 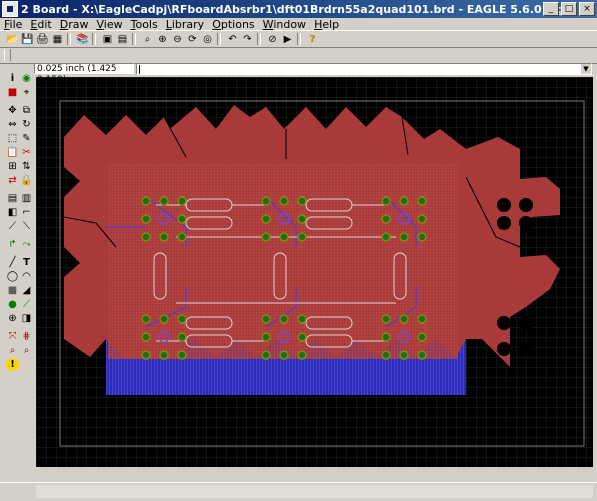 What do you see at coordinates (177, 39) in the screenshot?
I see `zoom-out-icon: ⊖` at bounding box center [177, 39].